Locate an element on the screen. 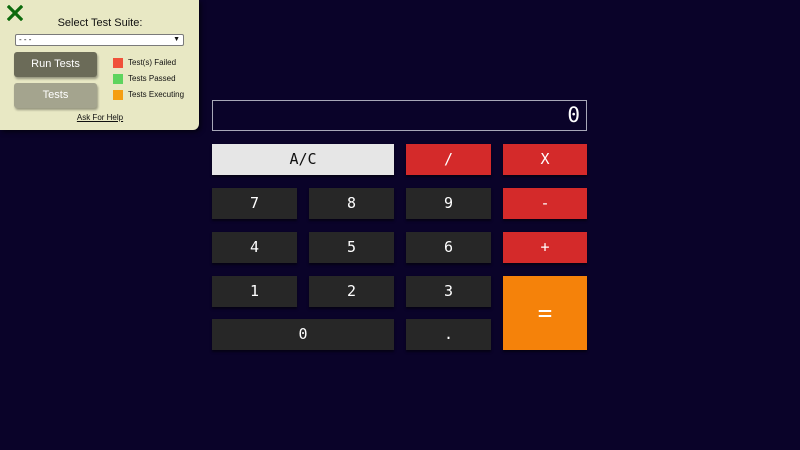  digit-3-button: 3 is located at coordinates (448, 291).